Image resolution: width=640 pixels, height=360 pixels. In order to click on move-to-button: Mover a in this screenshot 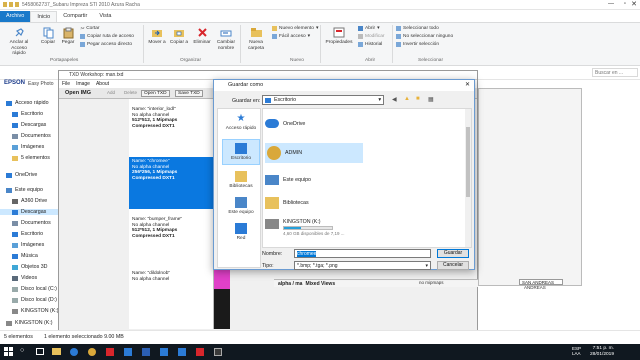, I will do `click(157, 36)`.